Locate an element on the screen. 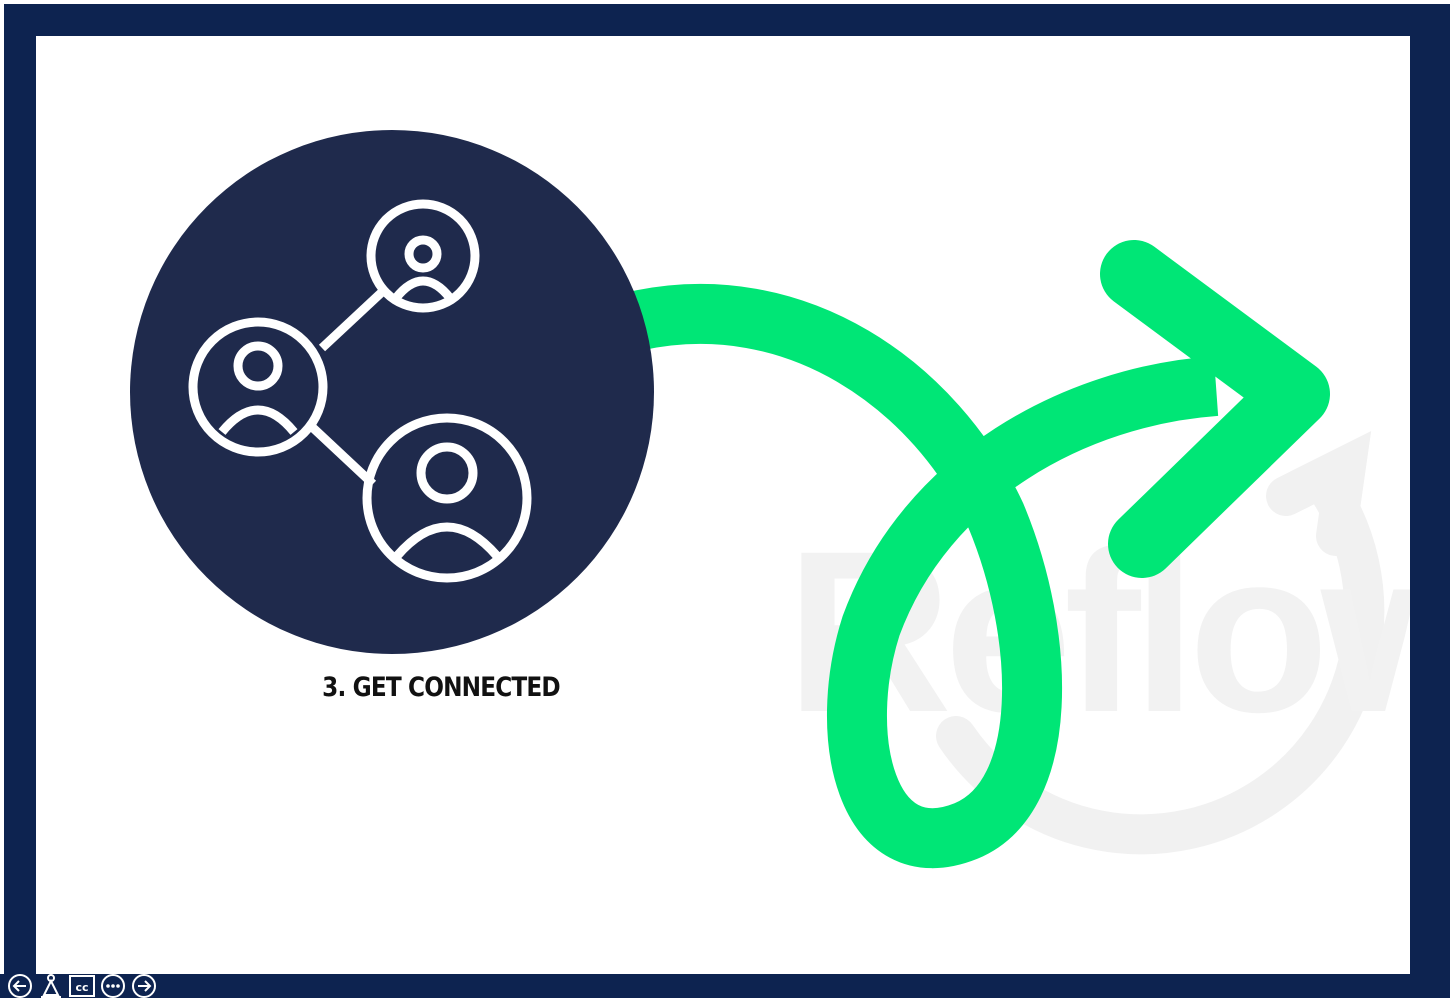 The height and width of the screenshot is (999, 1450). frame-border-right is located at coordinates (1430, 499).